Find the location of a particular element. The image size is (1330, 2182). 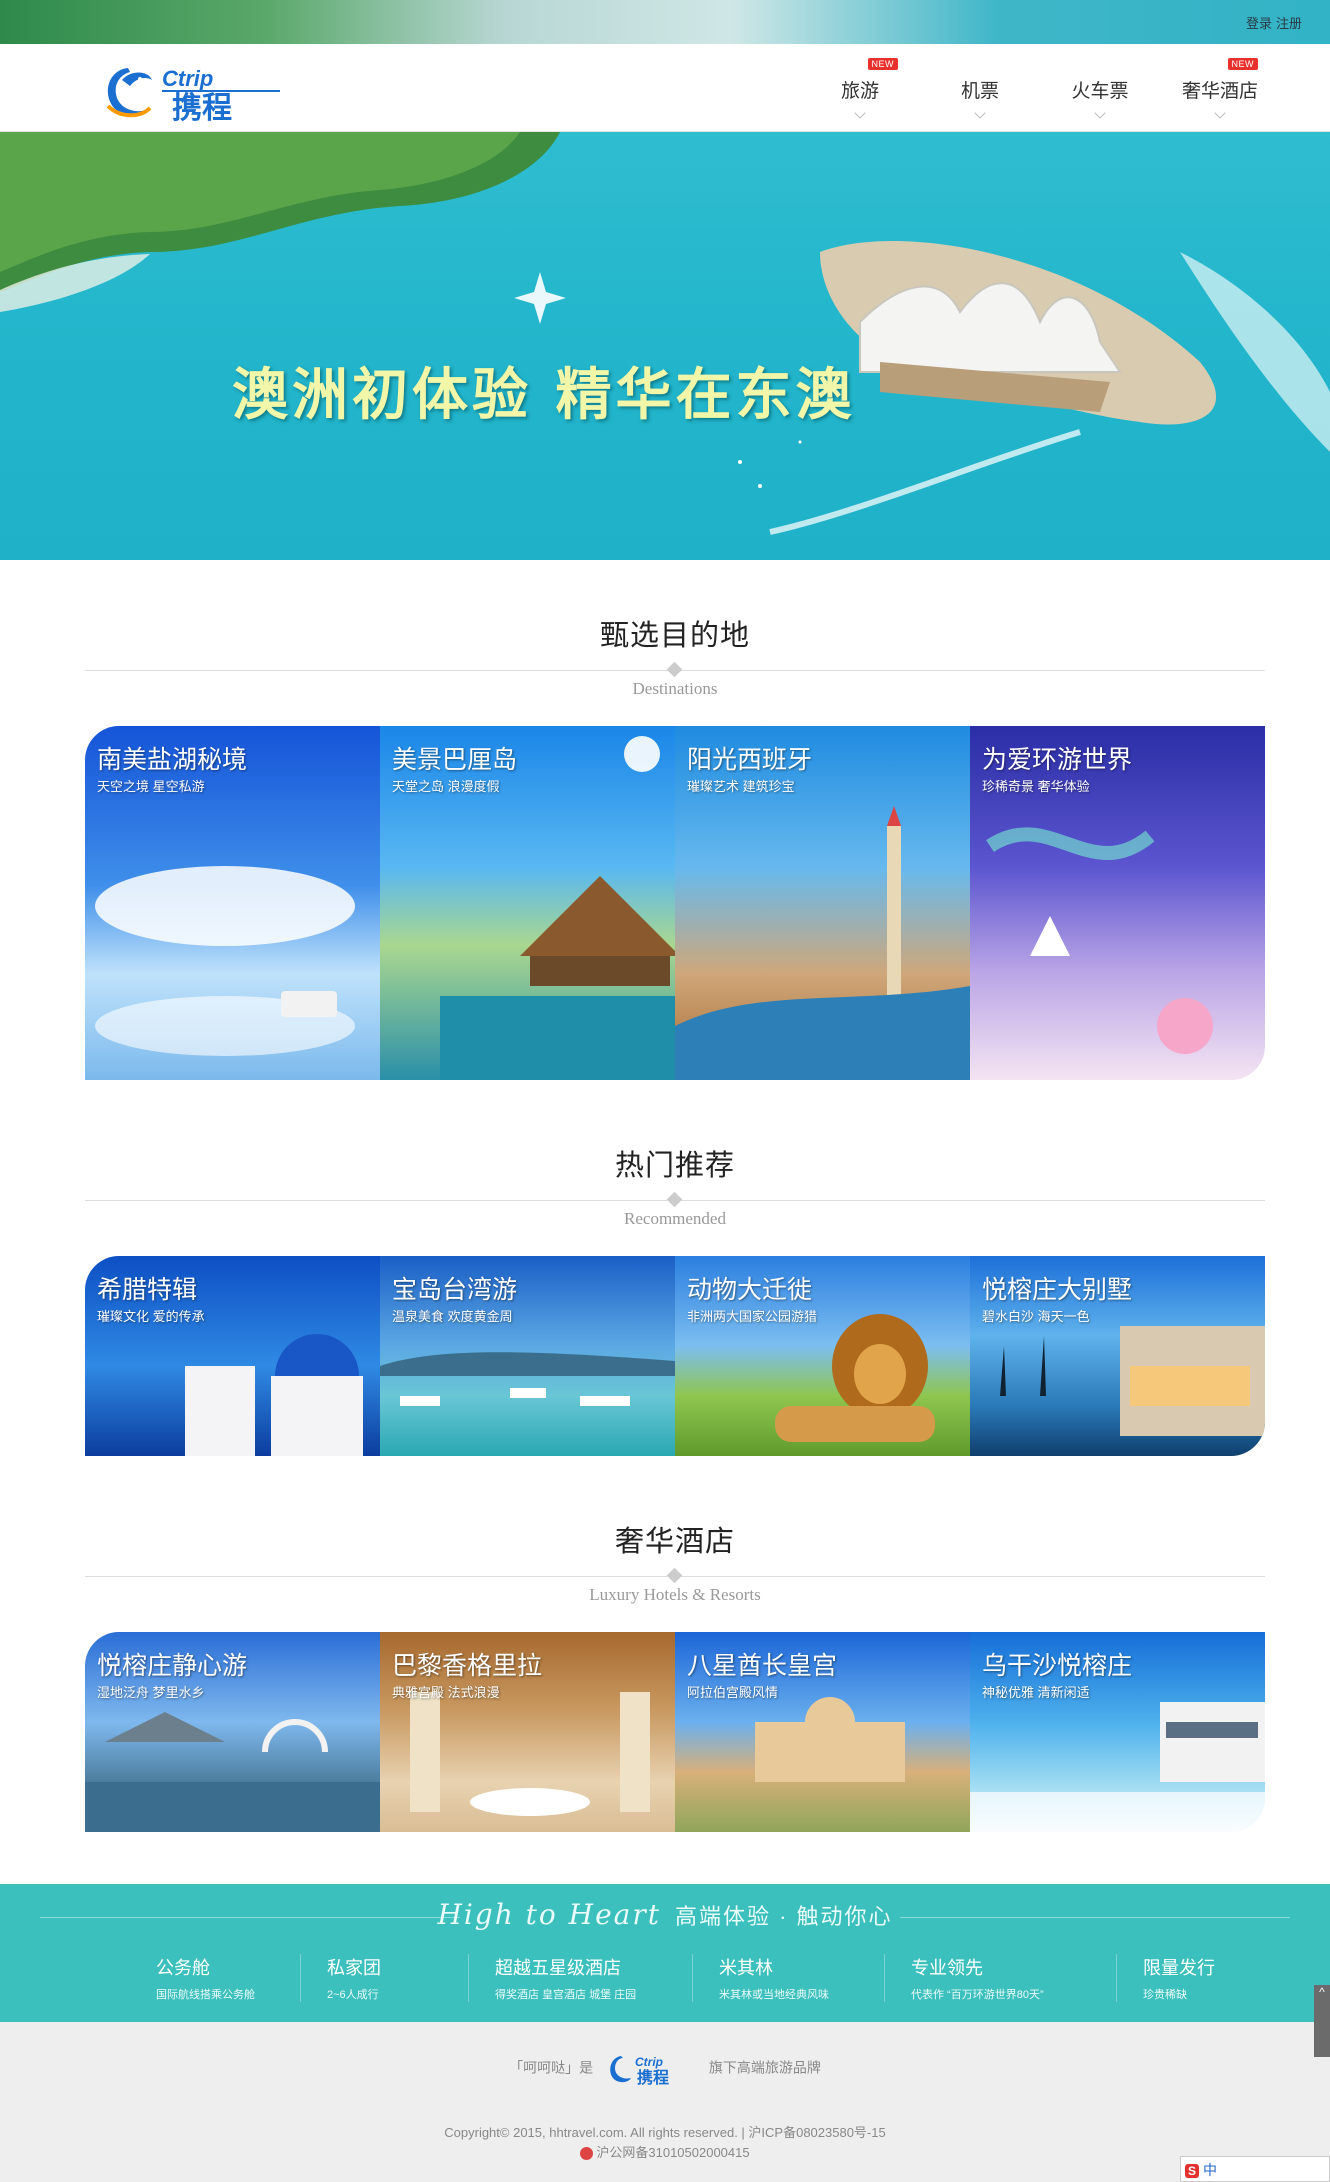

card-bali: 美景巴厘岛 天堂之岛 浪漫度假 is located at coordinates (527, 903).